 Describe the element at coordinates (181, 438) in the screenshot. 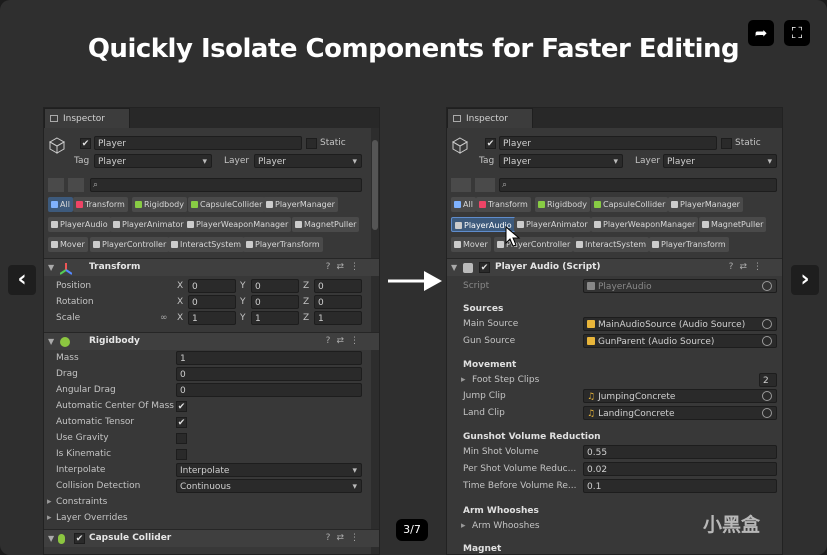

I see `use-gravity-checkbox` at that location.